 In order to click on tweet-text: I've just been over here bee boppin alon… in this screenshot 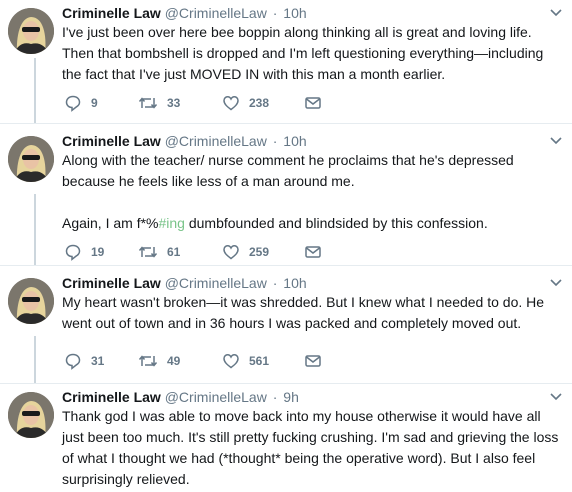, I will do `click(303, 53)`.